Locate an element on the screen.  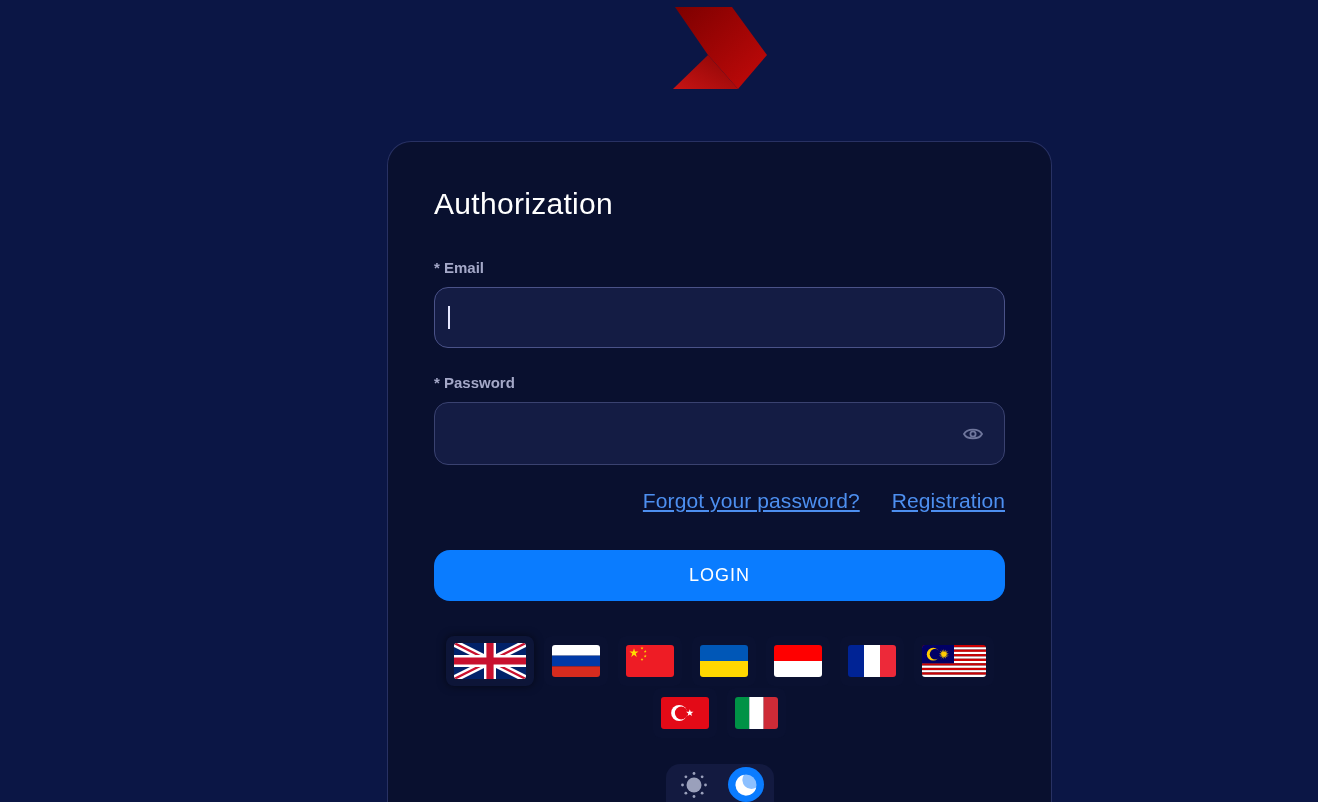
moon-icon is located at coordinates (745, 784).